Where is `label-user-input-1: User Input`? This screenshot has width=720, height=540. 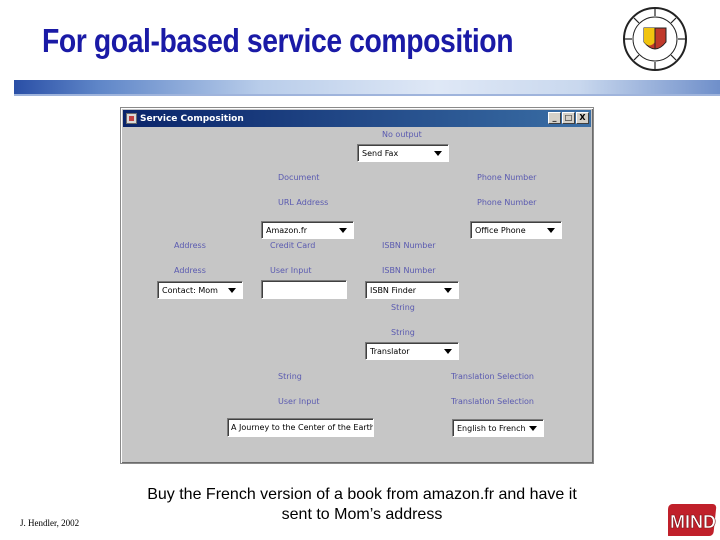
label-user-input-1: User Input is located at coordinates (291, 270).